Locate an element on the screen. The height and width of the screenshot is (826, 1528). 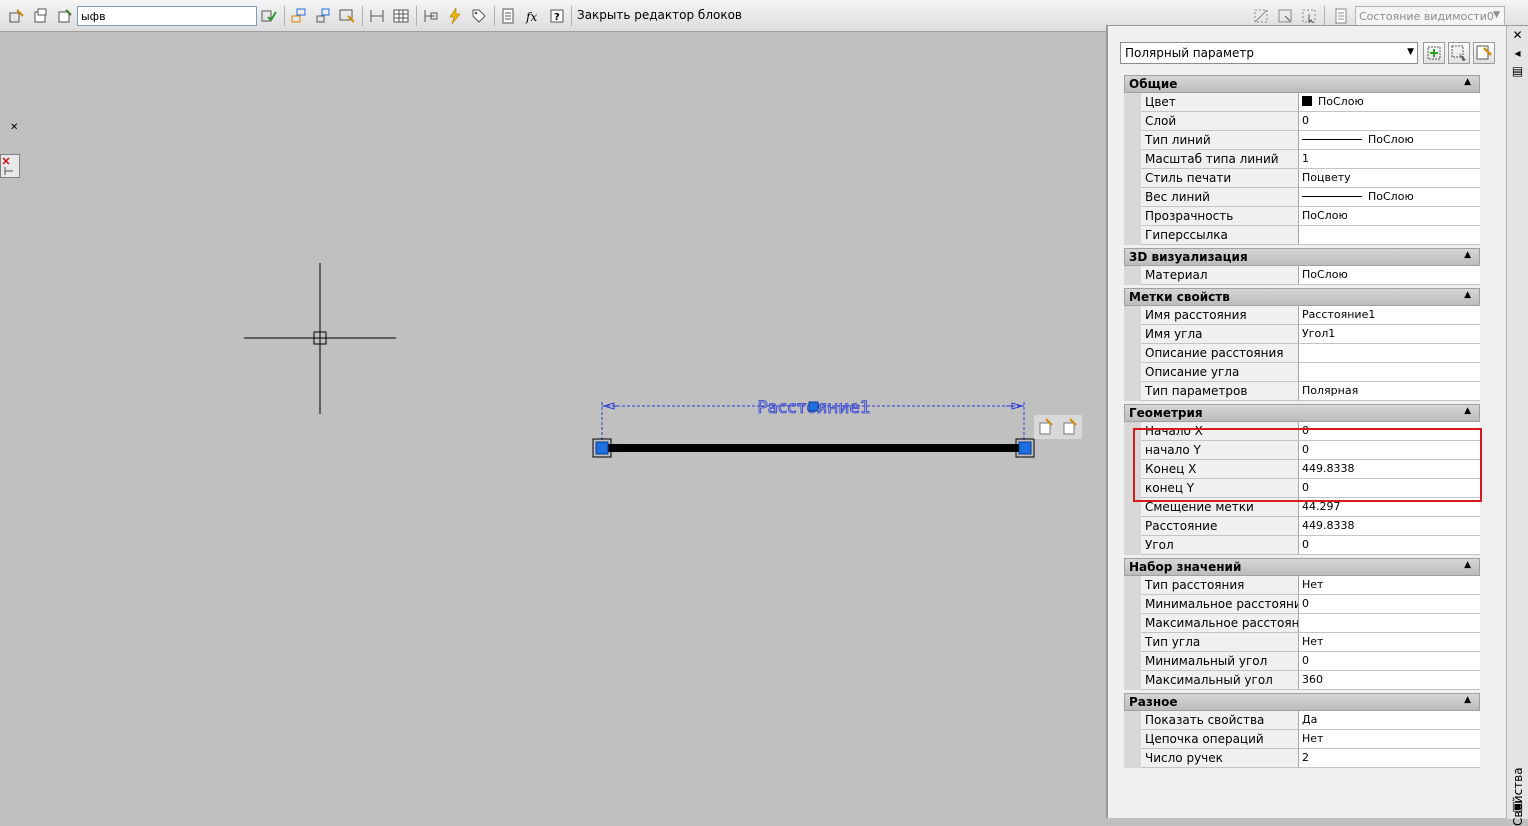
make-invisible-icon is located at coordinates (1261, 16).